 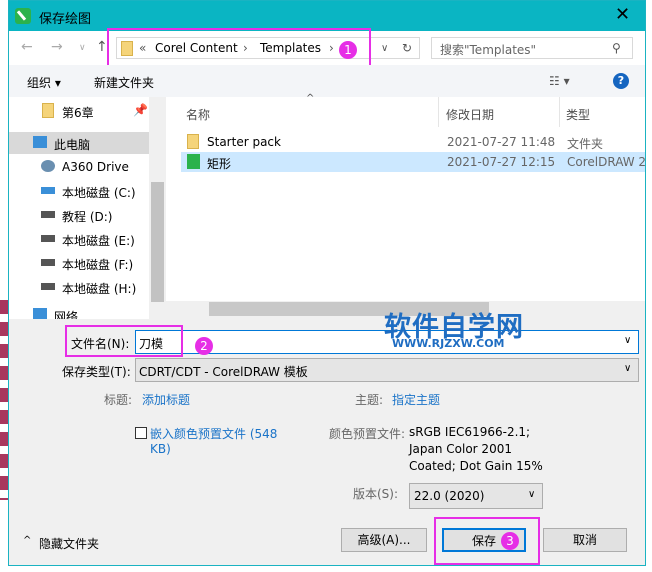 What do you see at coordinates (82, 48) in the screenshot?
I see `recent-chevron-icon: ∨` at bounding box center [82, 48].